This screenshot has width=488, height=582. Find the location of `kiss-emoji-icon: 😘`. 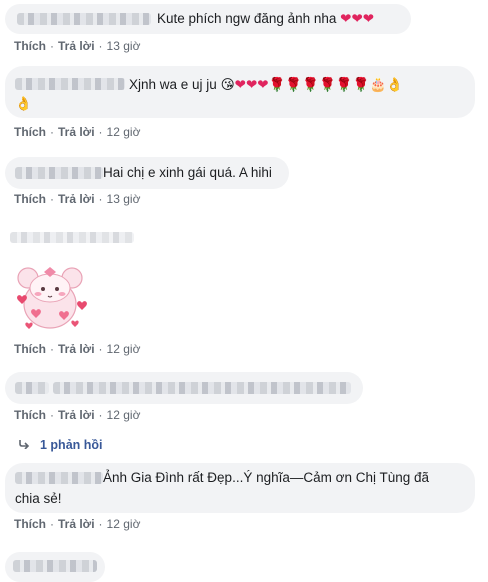

kiss-emoji-icon: 😘 is located at coordinates (227, 84).